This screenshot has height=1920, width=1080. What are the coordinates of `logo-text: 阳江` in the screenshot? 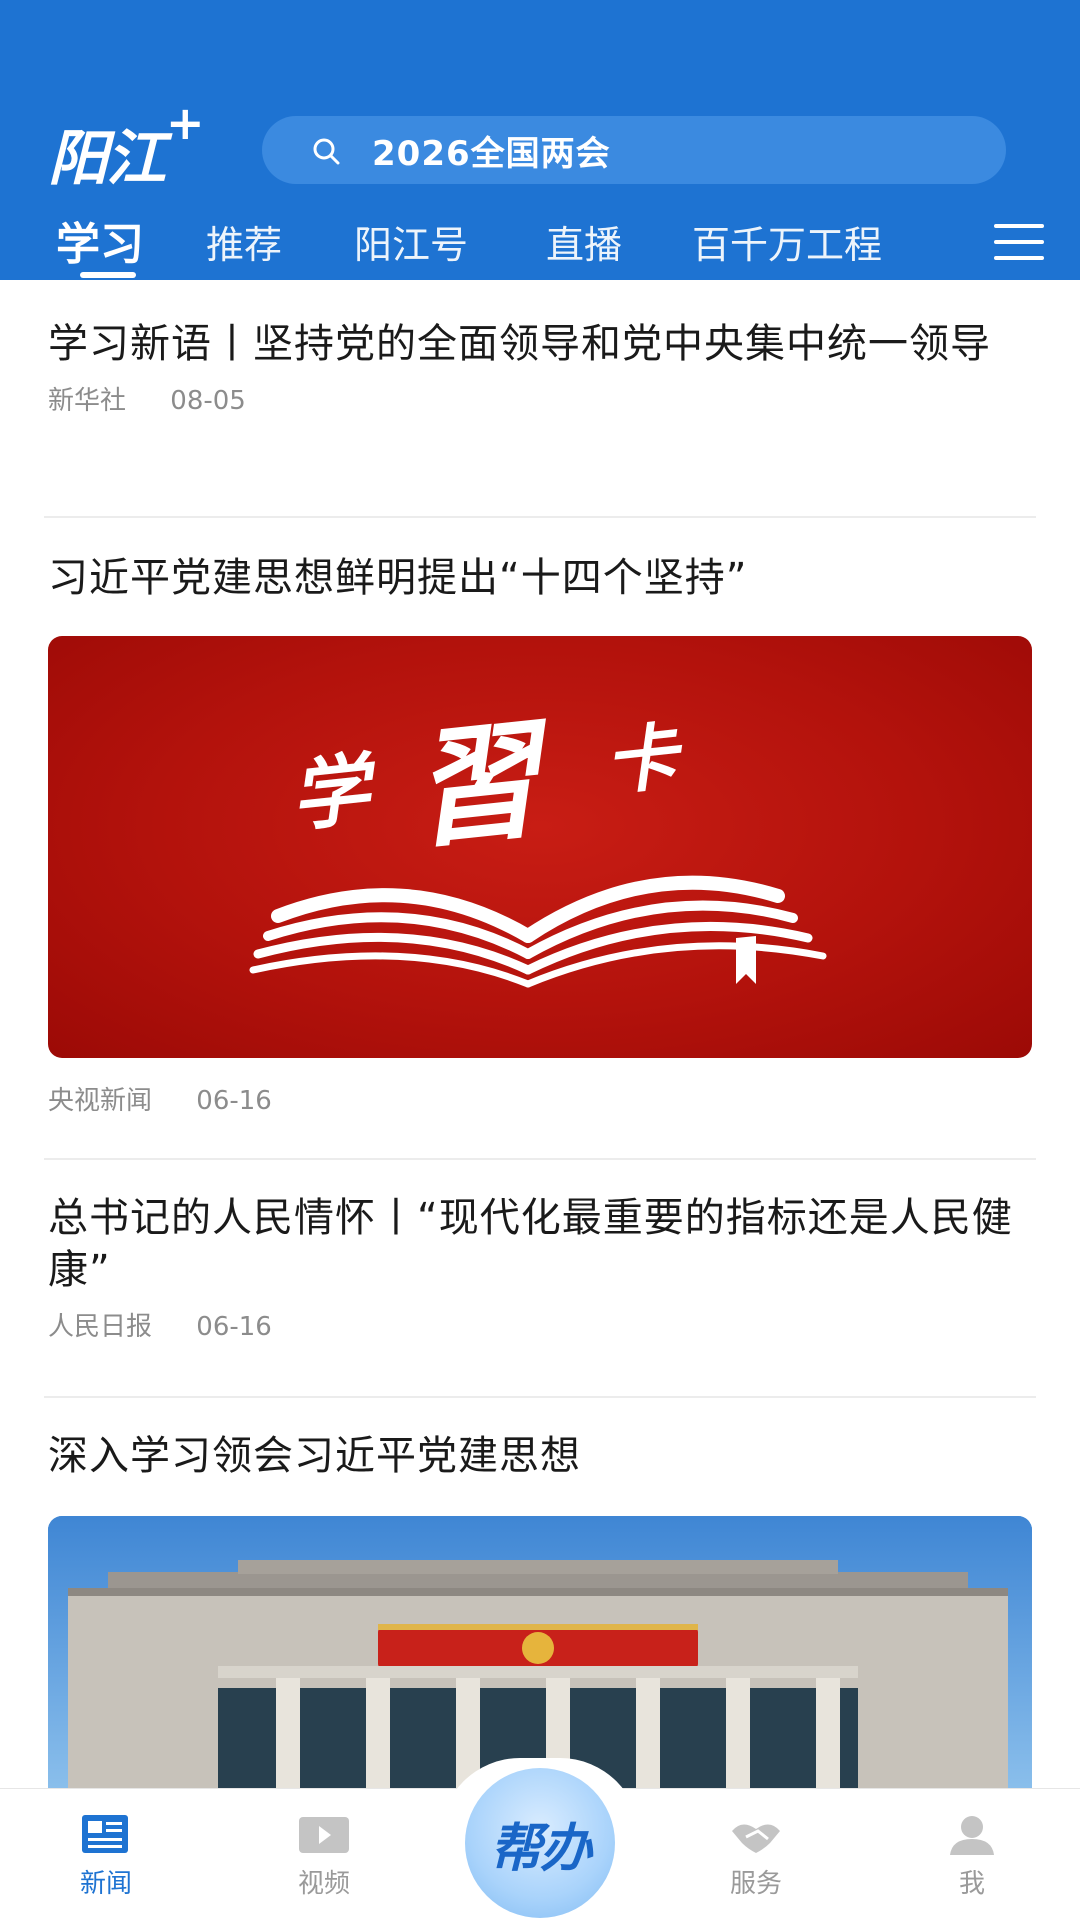 It's located at (107, 159).